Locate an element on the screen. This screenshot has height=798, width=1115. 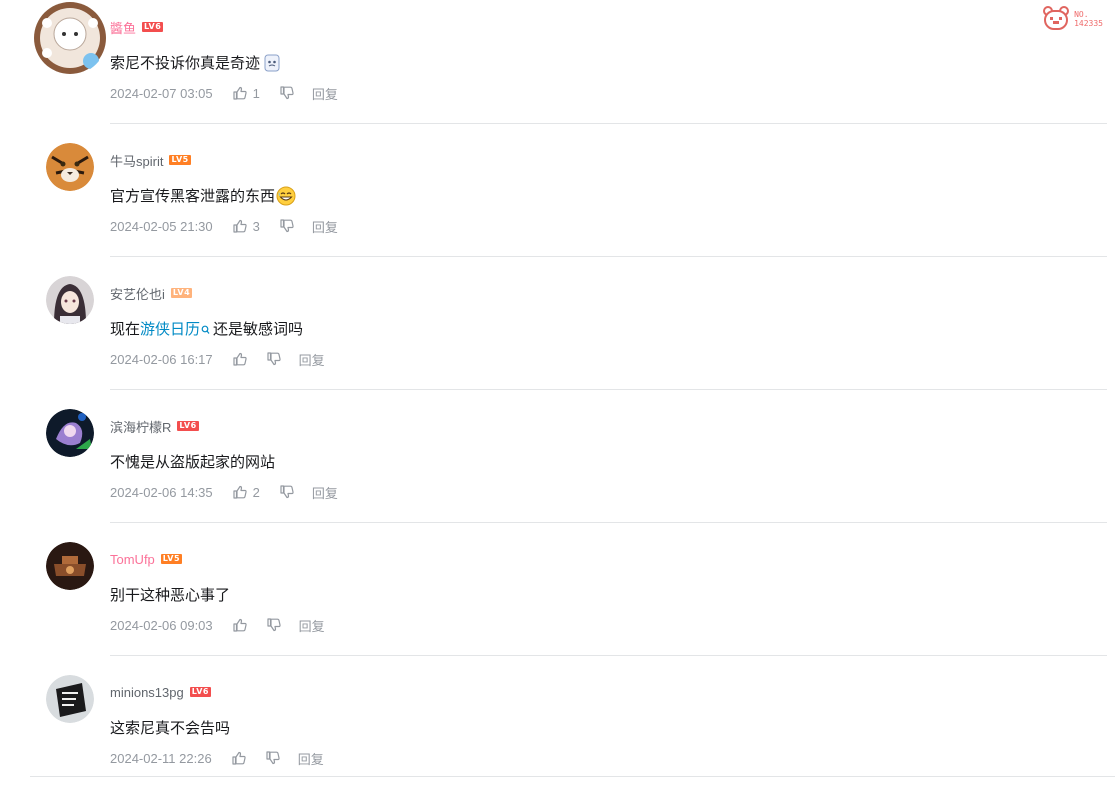
comment-text: 现在 游侠日历 还是敏感词吗 is located at coordinates (206, 328).